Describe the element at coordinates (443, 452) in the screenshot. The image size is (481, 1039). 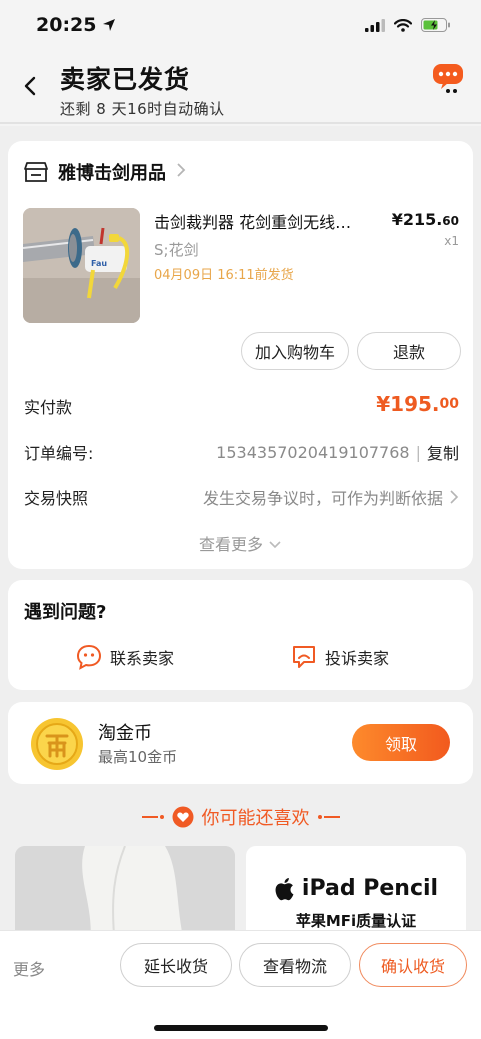
I see `copy-button: 复制` at that location.